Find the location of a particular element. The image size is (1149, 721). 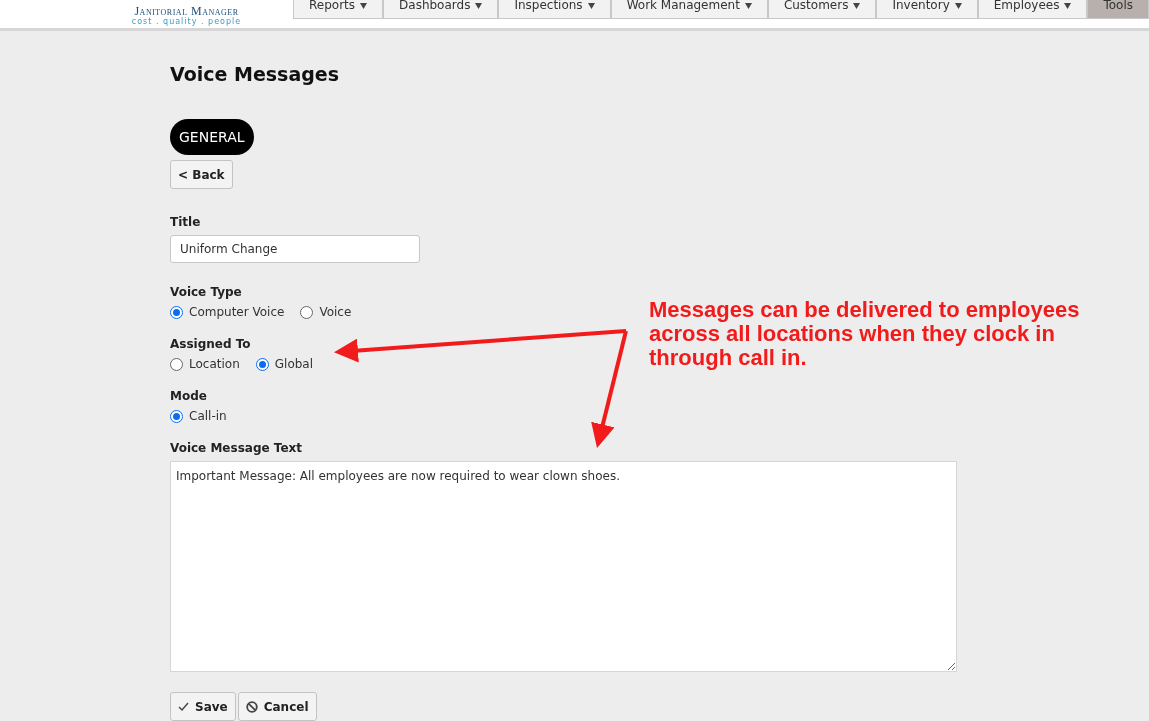

nav-tab: Employees is located at coordinates (1032, 9).